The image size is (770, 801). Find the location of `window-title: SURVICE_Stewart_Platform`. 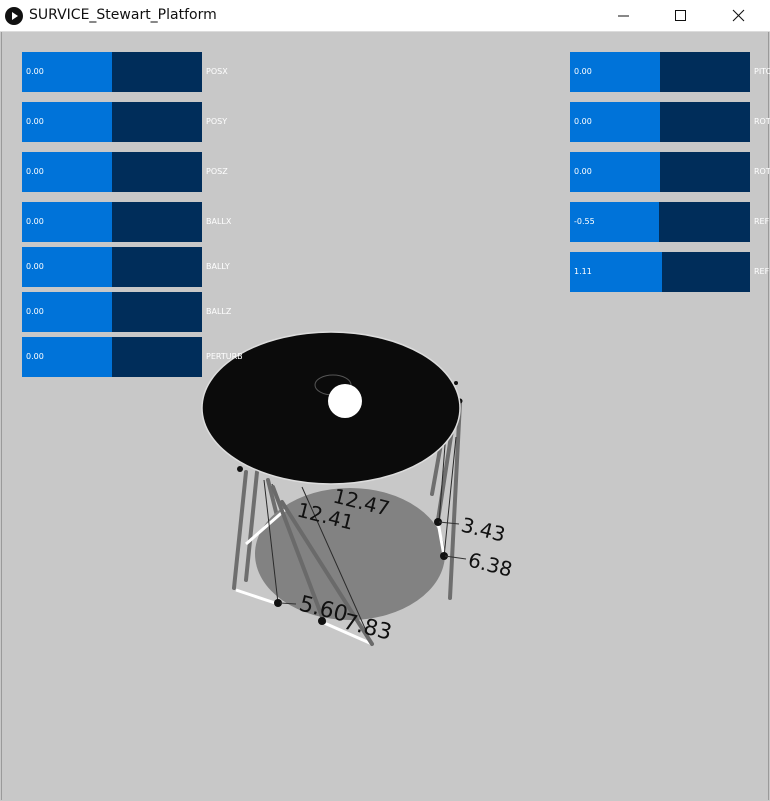

window-title: SURVICE_Stewart_Platform is located at coordinates (123, 15).